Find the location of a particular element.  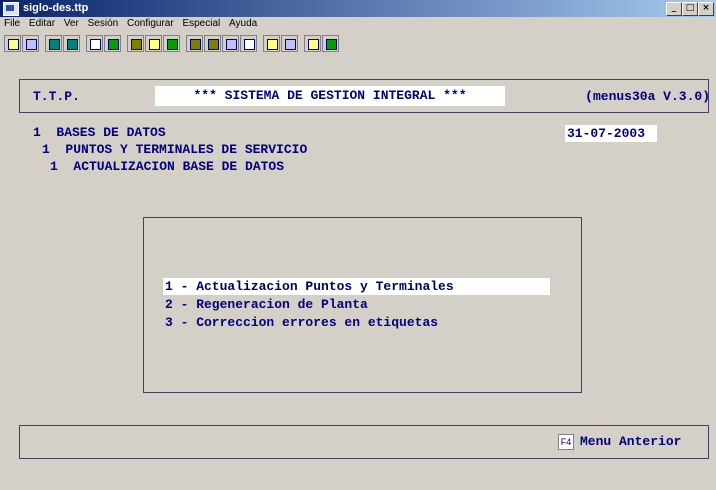

footer-box: F4 Menu Anterior is located at coordinates (364, 442).